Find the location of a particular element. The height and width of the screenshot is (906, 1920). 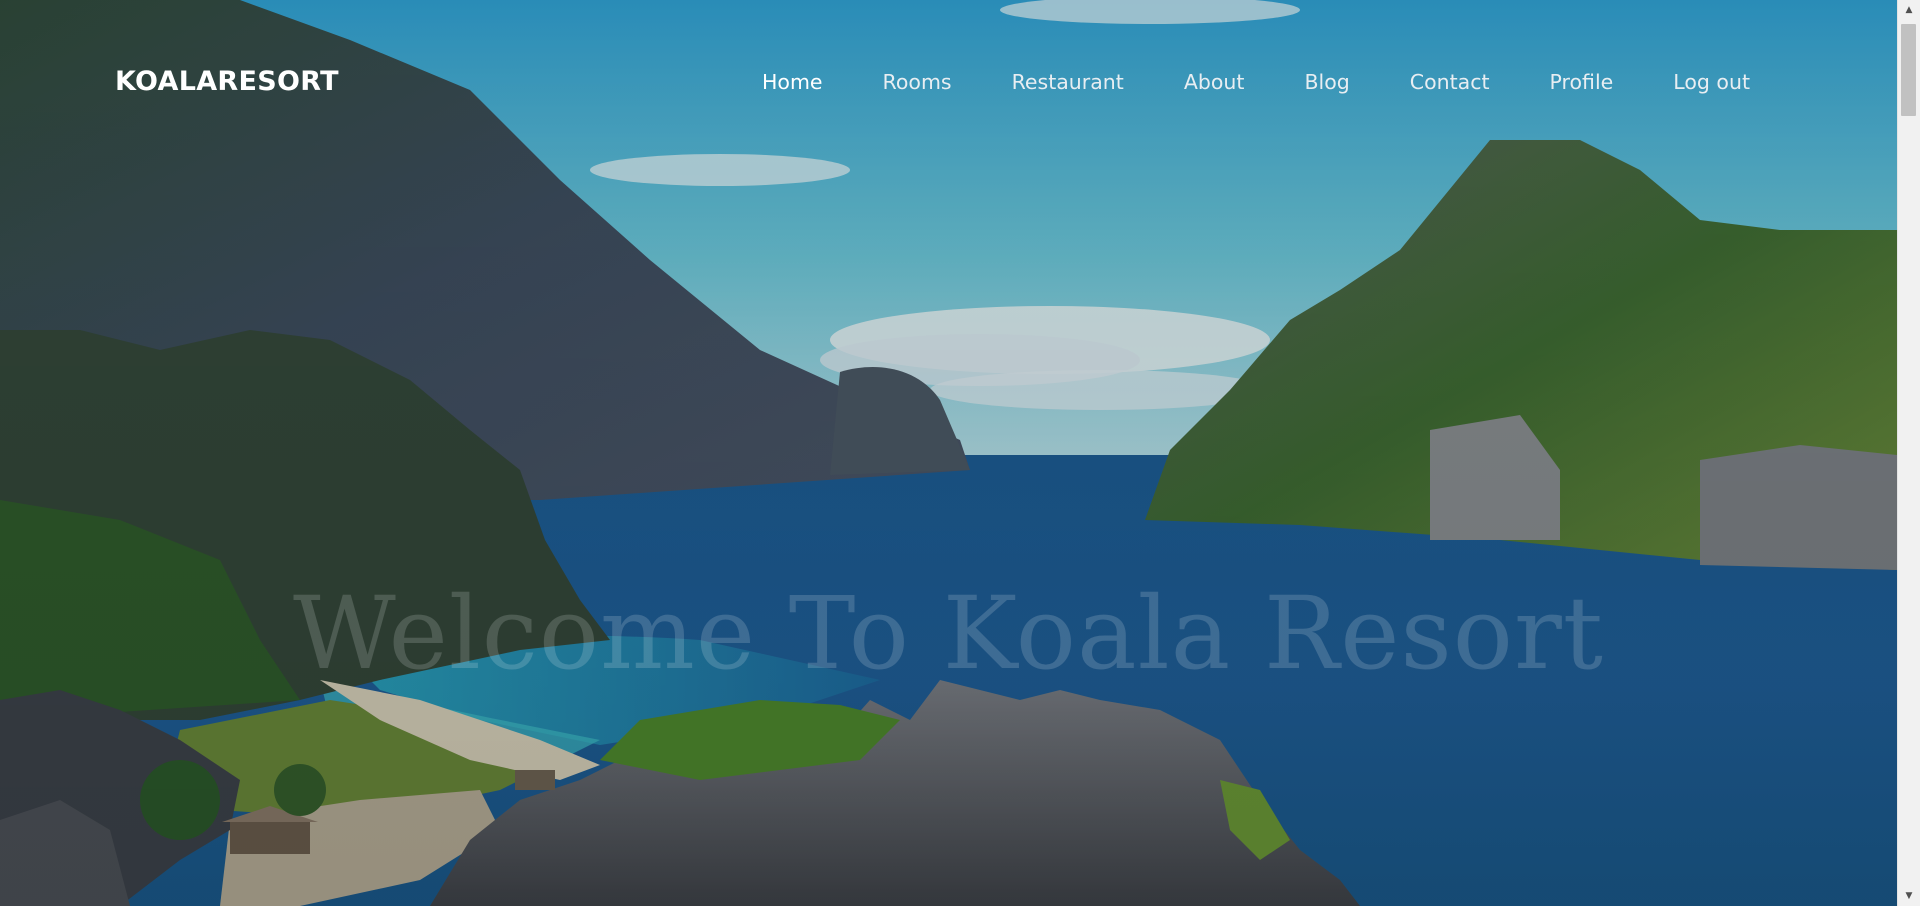

nav-item-profile: Profile is located at coordinates (1582, 82).